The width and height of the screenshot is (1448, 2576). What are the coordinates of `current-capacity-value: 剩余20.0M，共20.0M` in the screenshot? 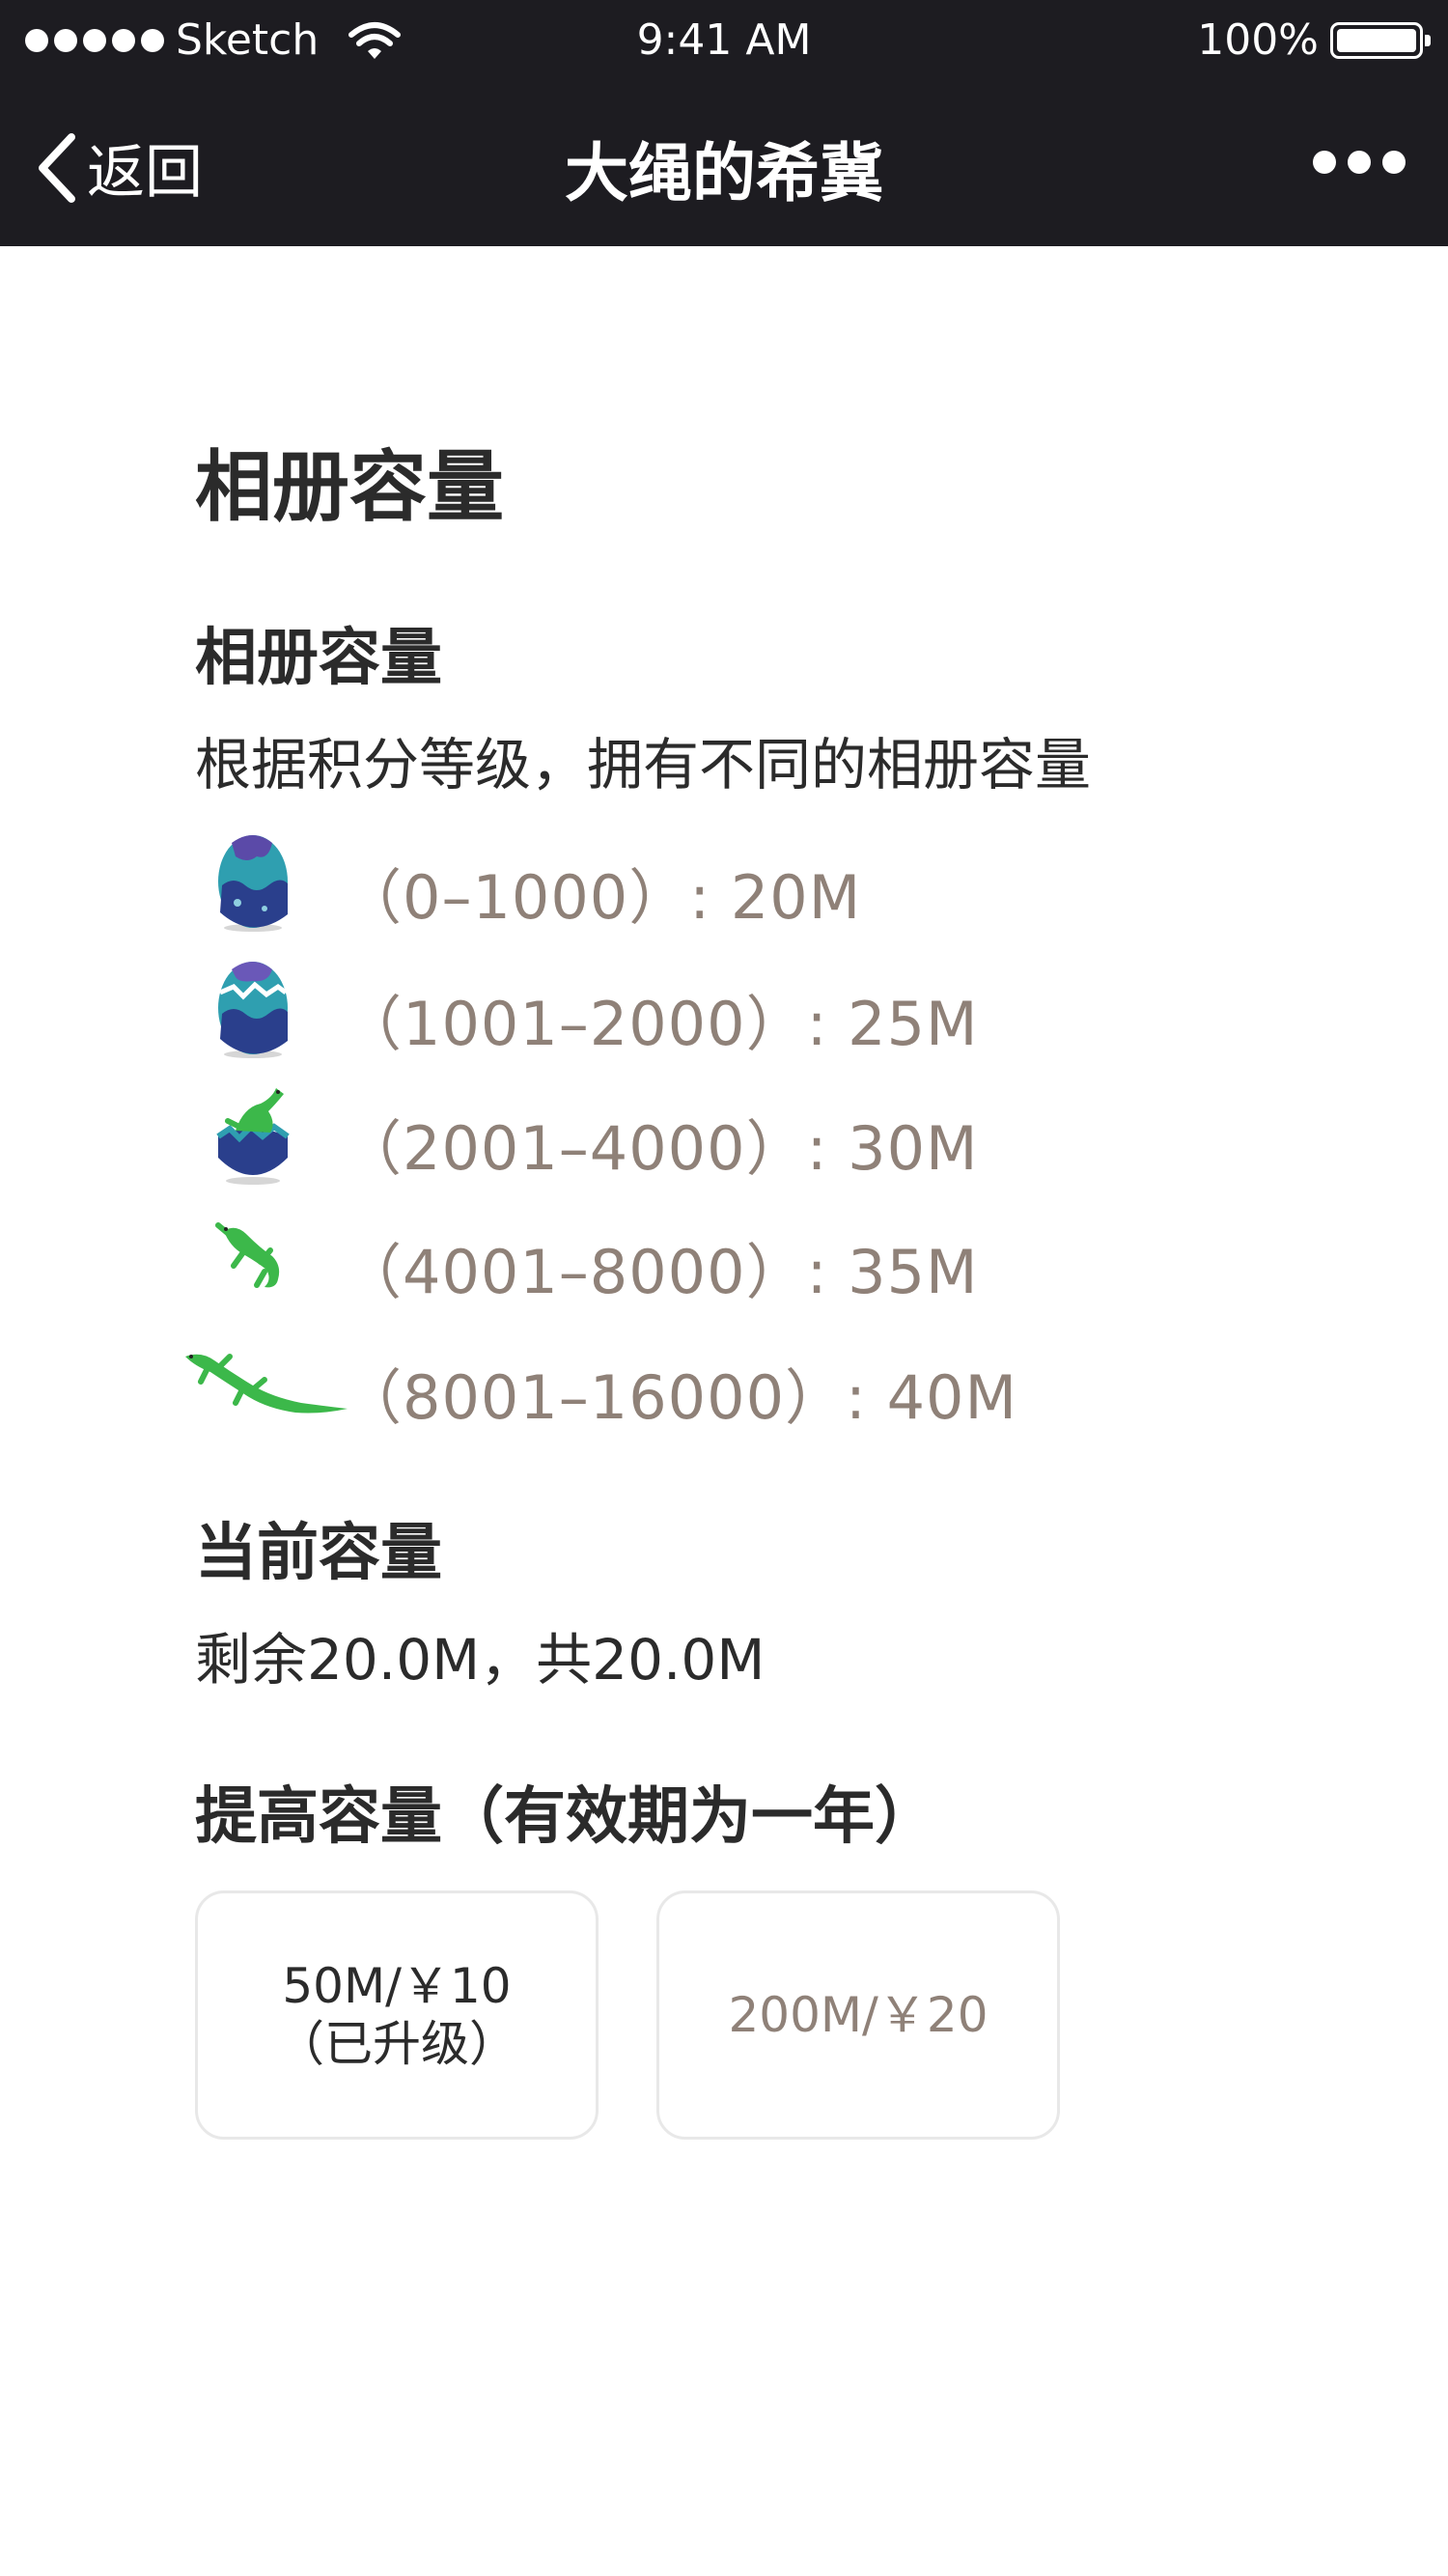 It's located at (481, 1660).